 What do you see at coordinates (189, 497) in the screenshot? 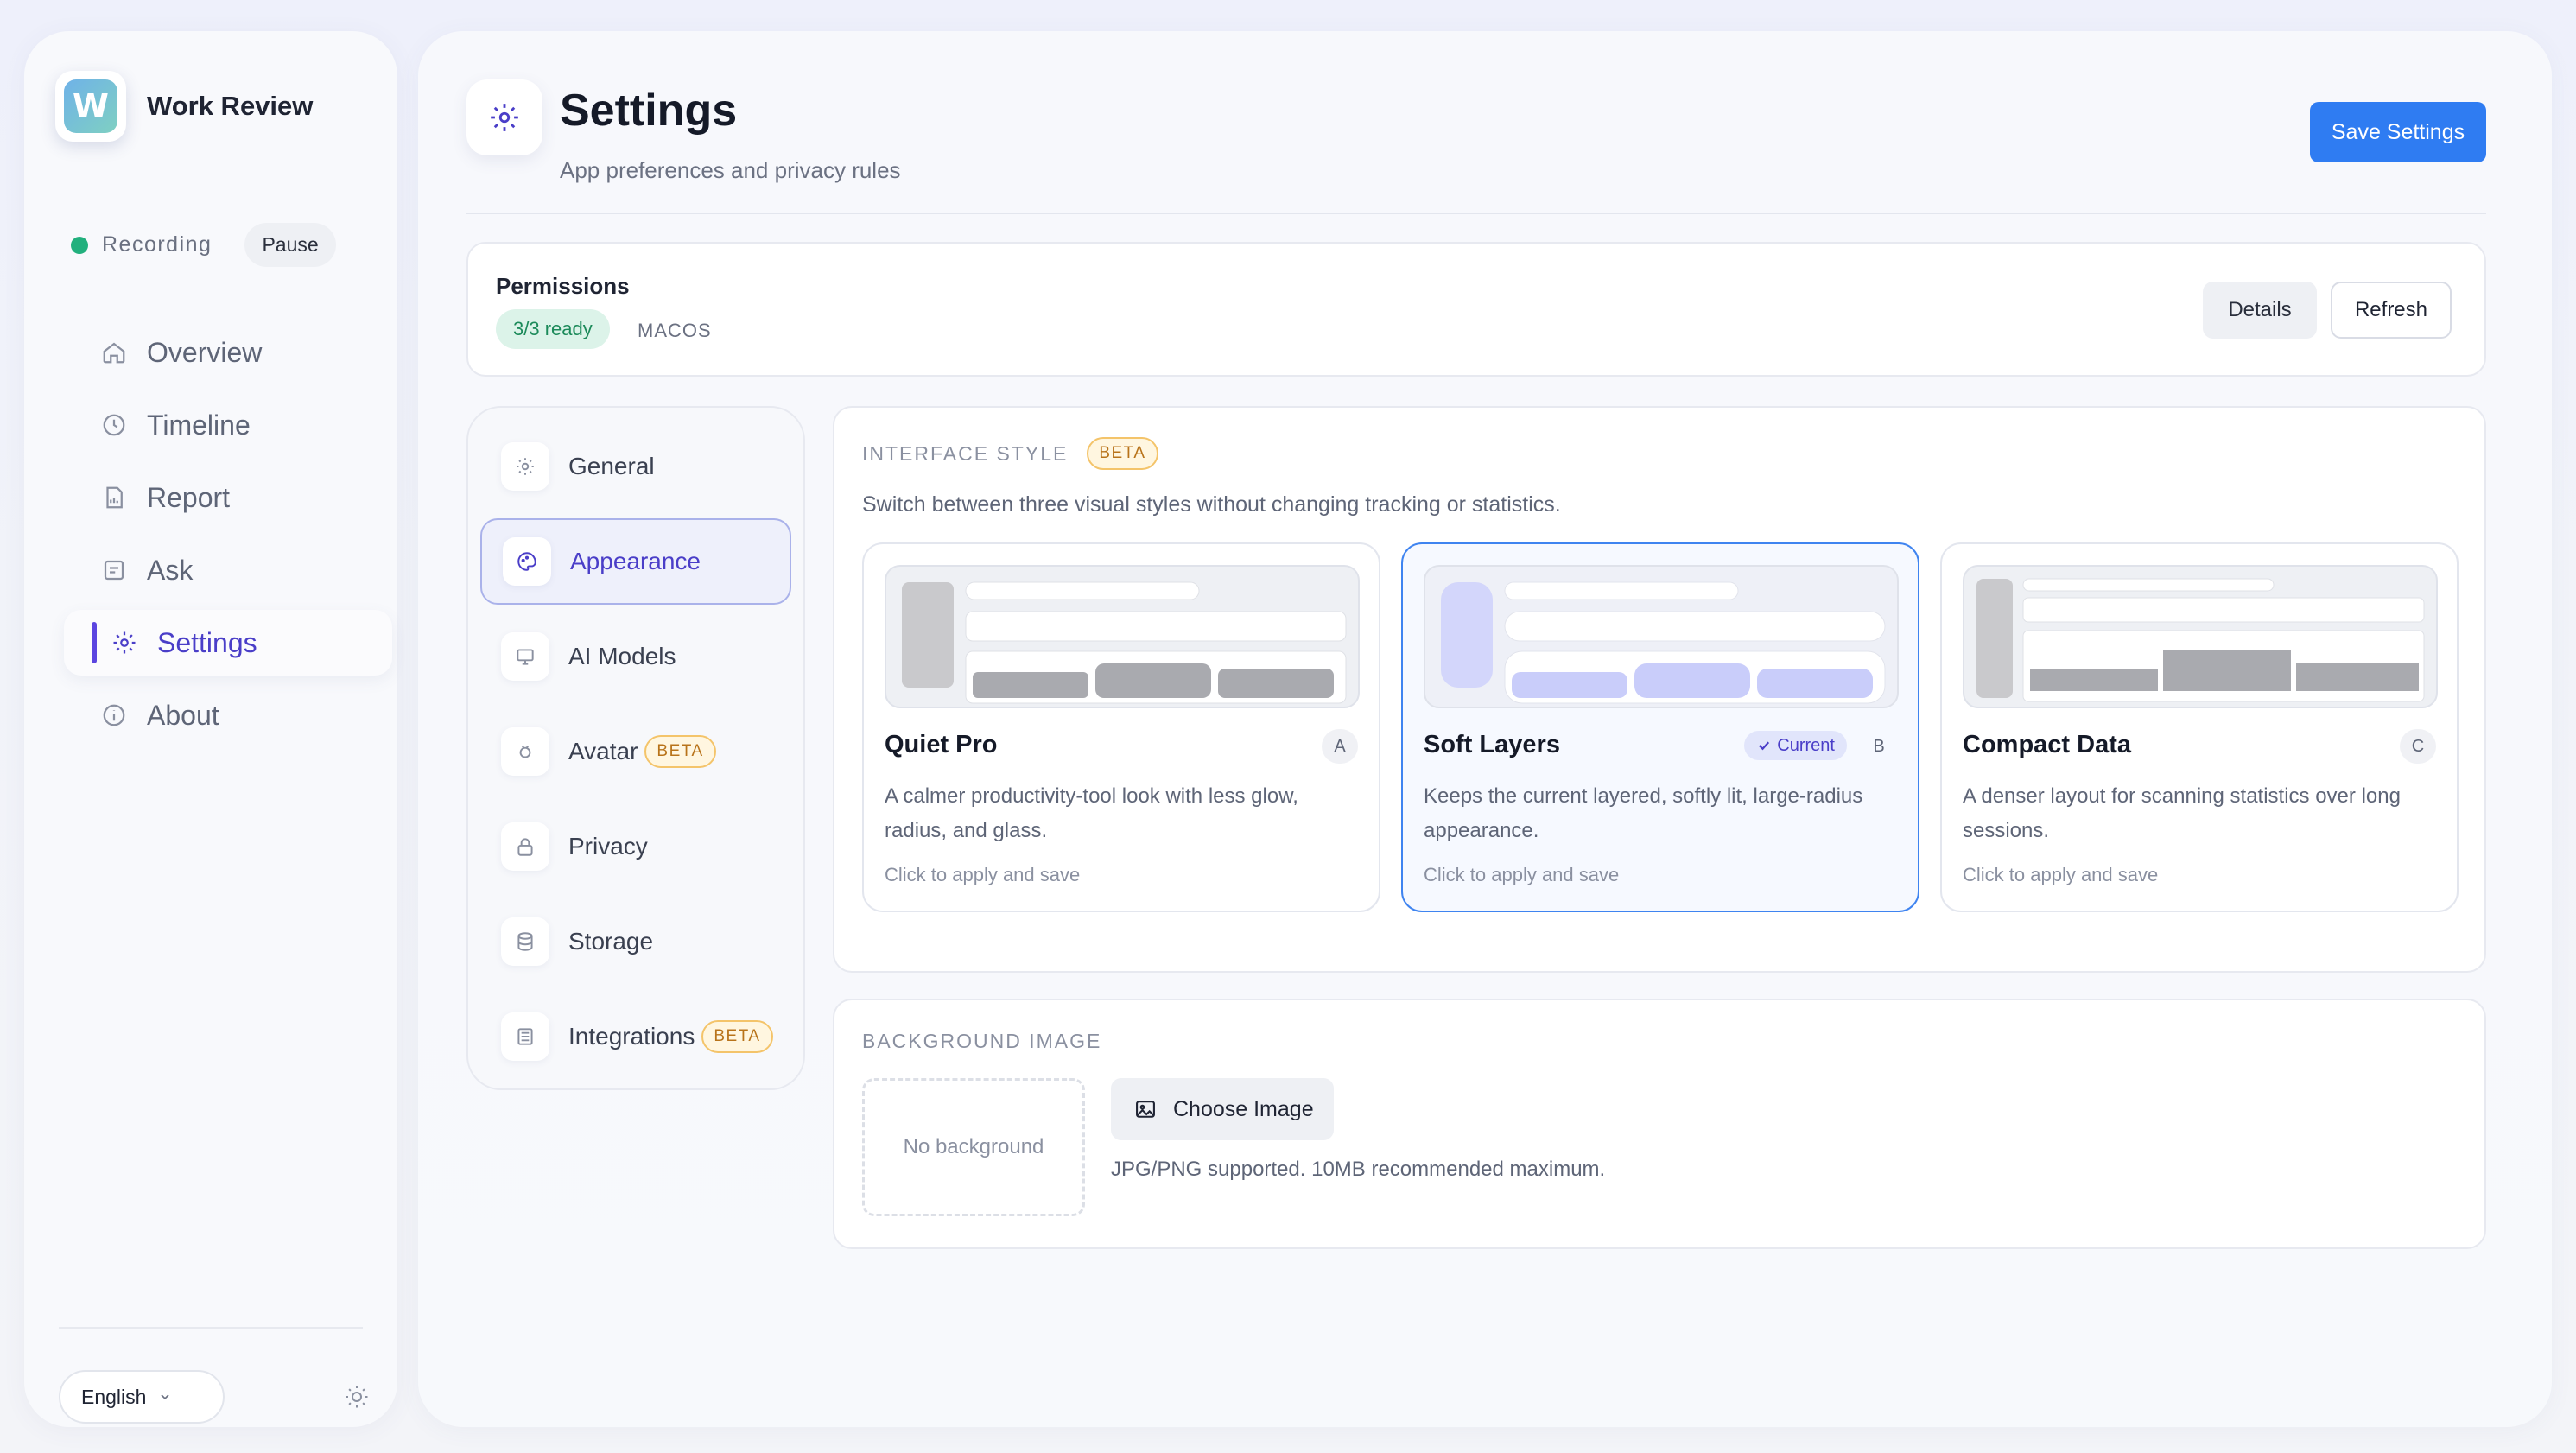
I see `nav-item-label: Report` at bounding box center [189, 497].